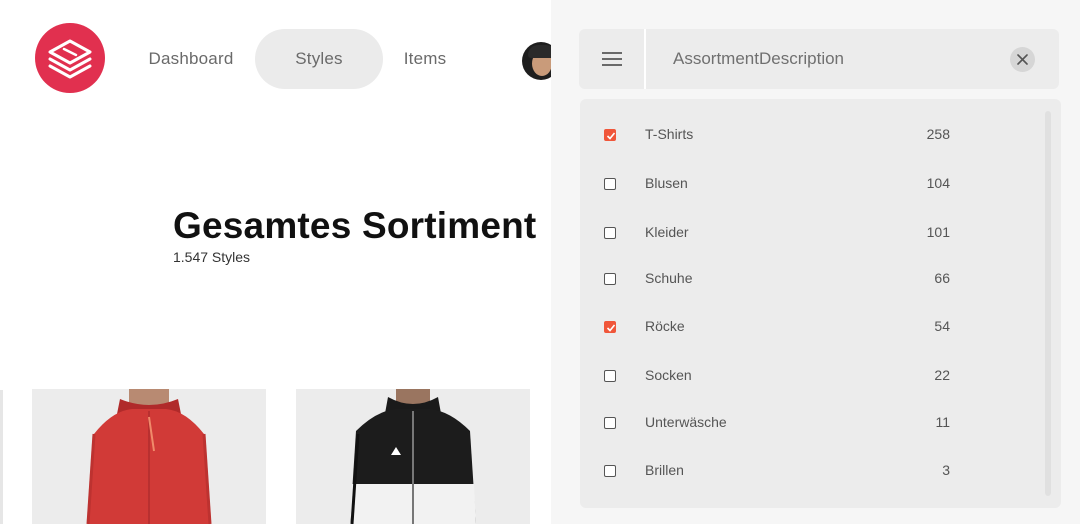 This screenshot has height=524, width=1080. I want to click on option-count: 258, so click(938, 134).